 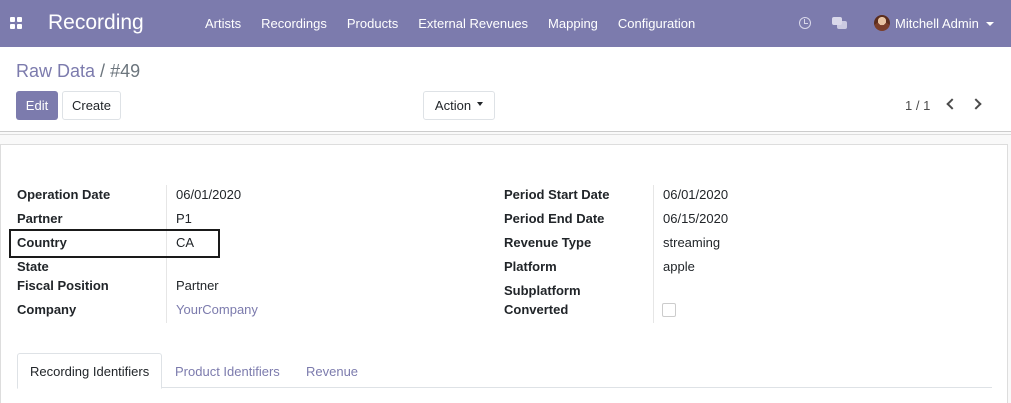 What do you see at coordinates (332, 371) in the screenshot?
I see `tab-revenue: Revenue` at bounding box center [332, 371].